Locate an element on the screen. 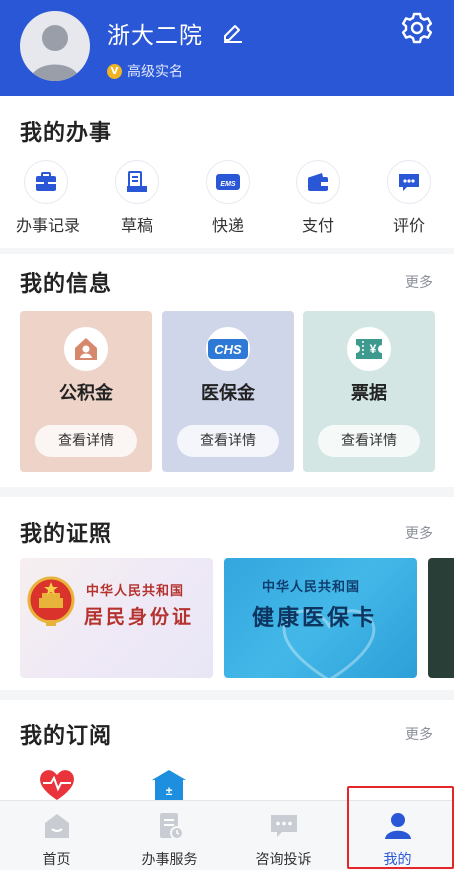 The width and height of the screenshot is (454, 870). bottom-navigation: 首页 办事服务 咨询投诉 我的 is located at coordinates (227, 835).